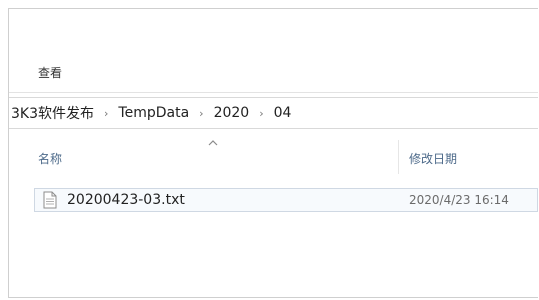 This screenshot has width=539, height=300. What do you see at coordinates (283, 113) in the screenshot?
I see `breadcrumb-item-month: 04` at bounding box center [283, 113].